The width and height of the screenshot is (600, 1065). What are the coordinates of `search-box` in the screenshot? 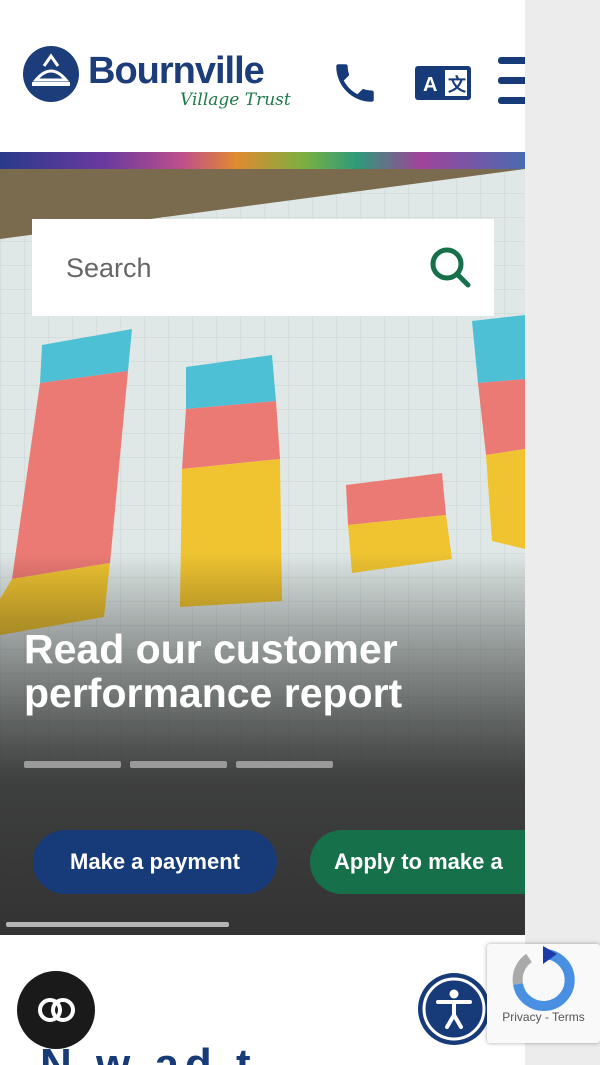 It's located at (263, 267).